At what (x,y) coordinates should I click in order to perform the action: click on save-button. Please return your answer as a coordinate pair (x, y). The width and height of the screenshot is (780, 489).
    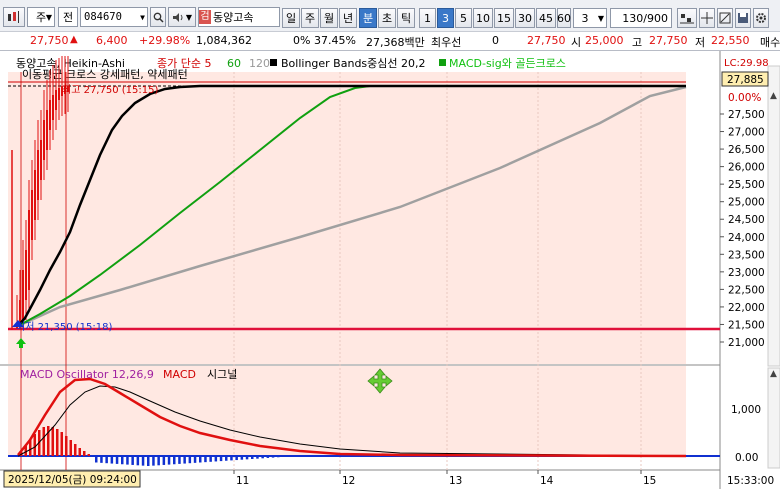
    Looking at the image, I should click on (743, 18).